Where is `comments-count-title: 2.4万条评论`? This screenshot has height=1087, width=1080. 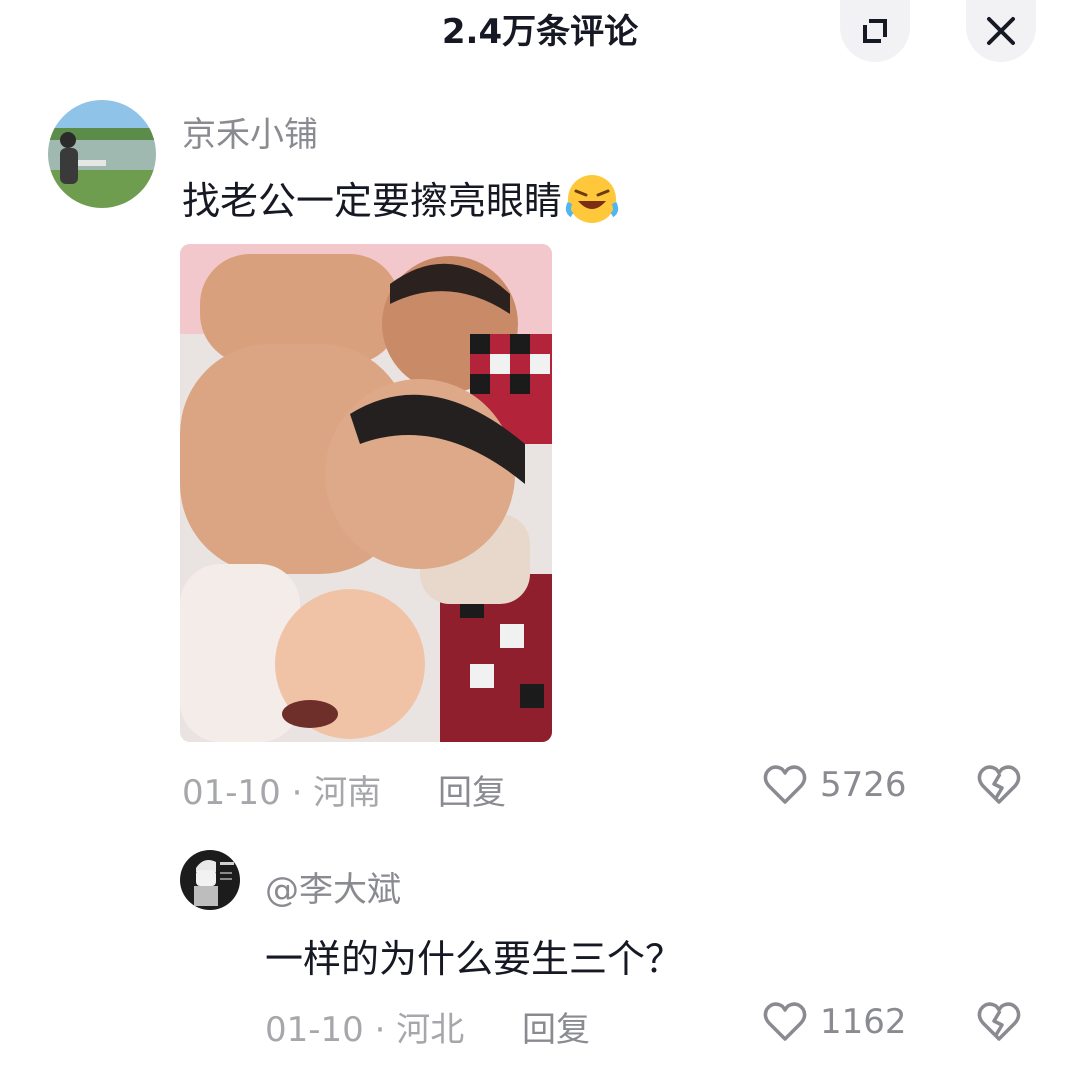 comments-count-title: 2.4万条评论 is located at coordinates (540, 32).